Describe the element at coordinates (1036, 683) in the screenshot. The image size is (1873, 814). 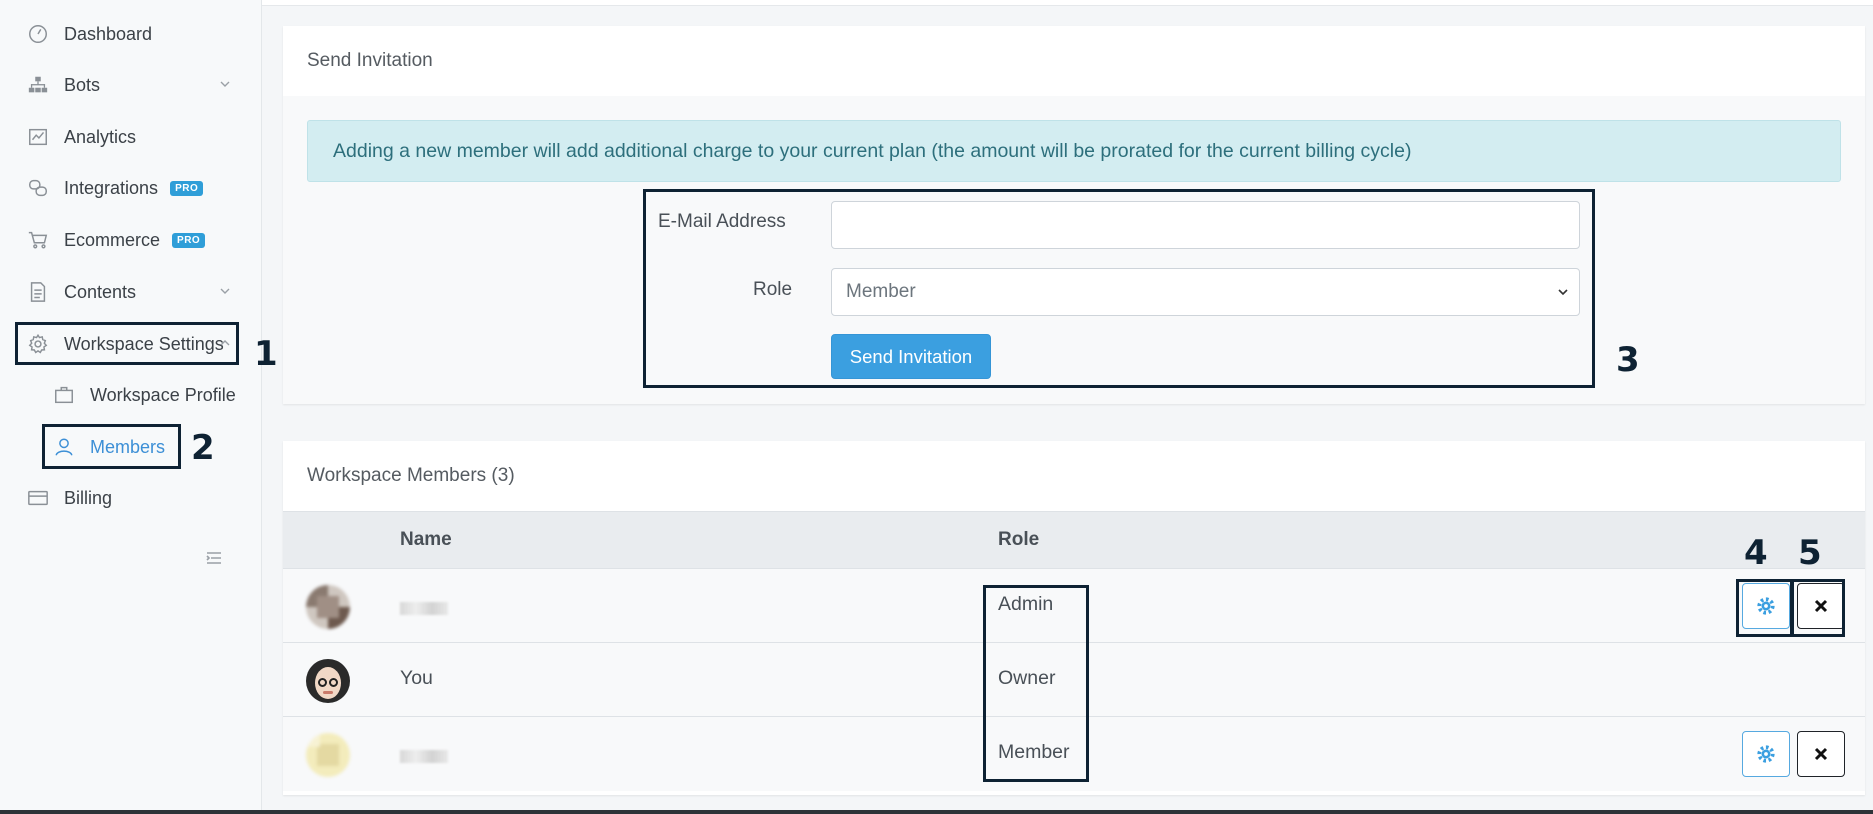
I see `annotation-box-role-column` at that location.